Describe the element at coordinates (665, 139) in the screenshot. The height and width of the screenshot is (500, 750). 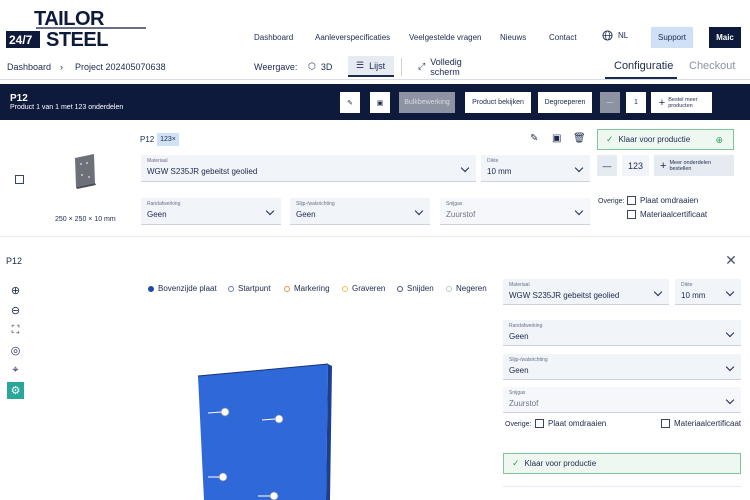
I see `production-status: ✓ Klaar voor productie ⊕` at that location.